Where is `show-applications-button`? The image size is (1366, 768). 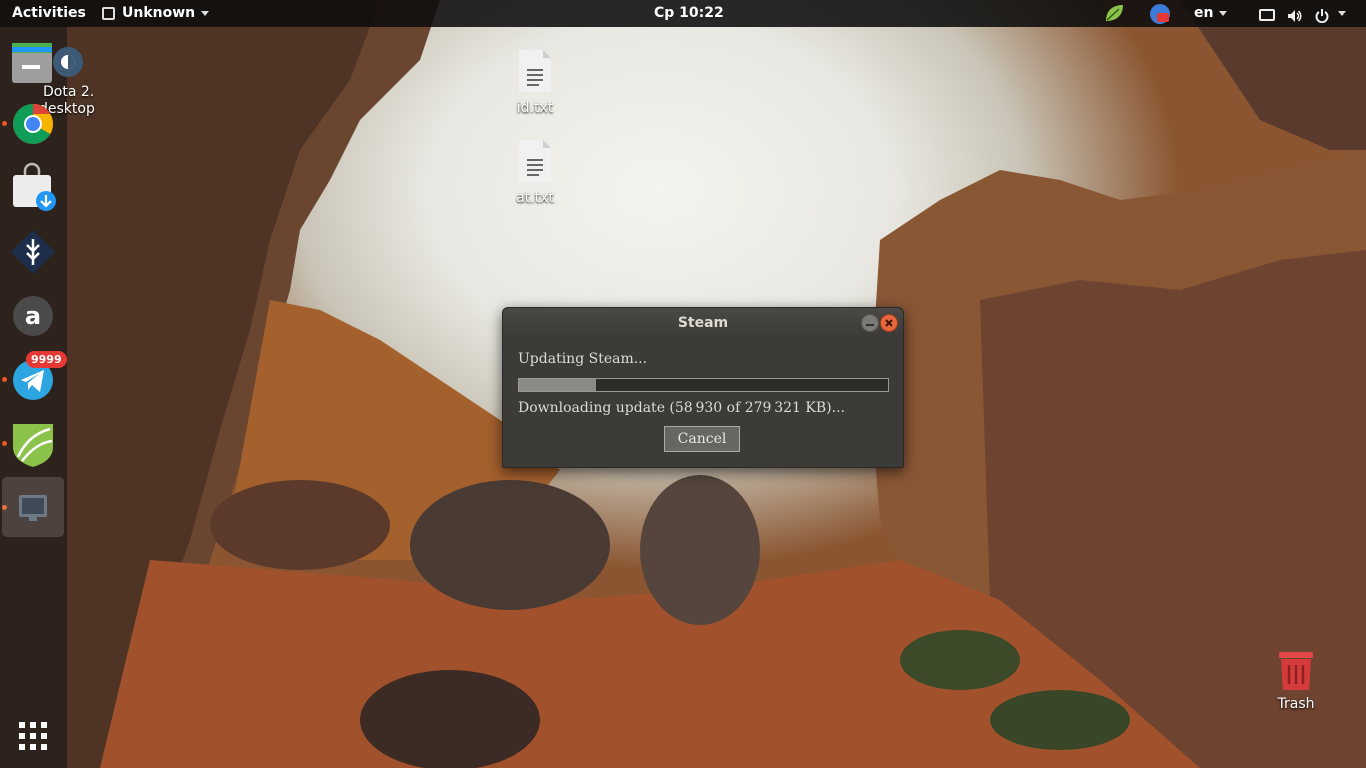 show-applications-button is located at coordinates (33, 736).